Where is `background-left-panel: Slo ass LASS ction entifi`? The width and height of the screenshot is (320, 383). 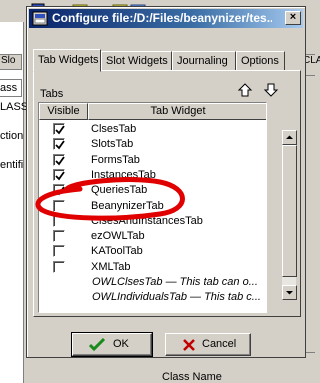
background-left-panel: Slo ass LASS ction entifi is located at coordinates (14, 202).